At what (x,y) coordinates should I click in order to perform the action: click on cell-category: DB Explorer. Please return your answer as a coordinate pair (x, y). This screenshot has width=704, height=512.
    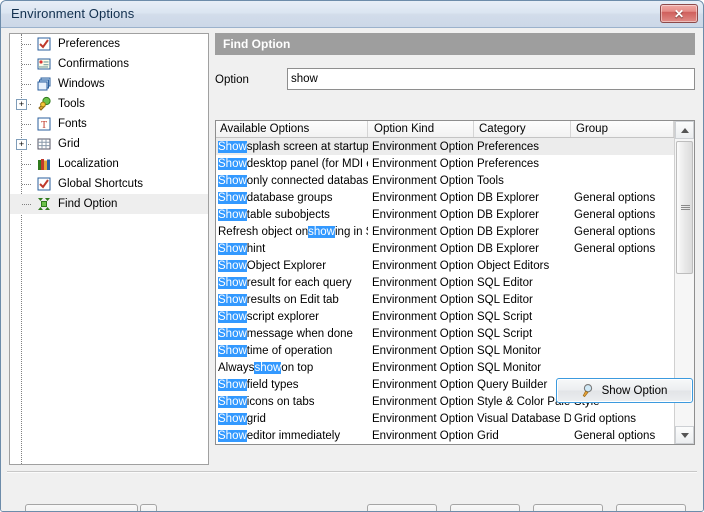
    Looking at the image, I should click on (508, 197).